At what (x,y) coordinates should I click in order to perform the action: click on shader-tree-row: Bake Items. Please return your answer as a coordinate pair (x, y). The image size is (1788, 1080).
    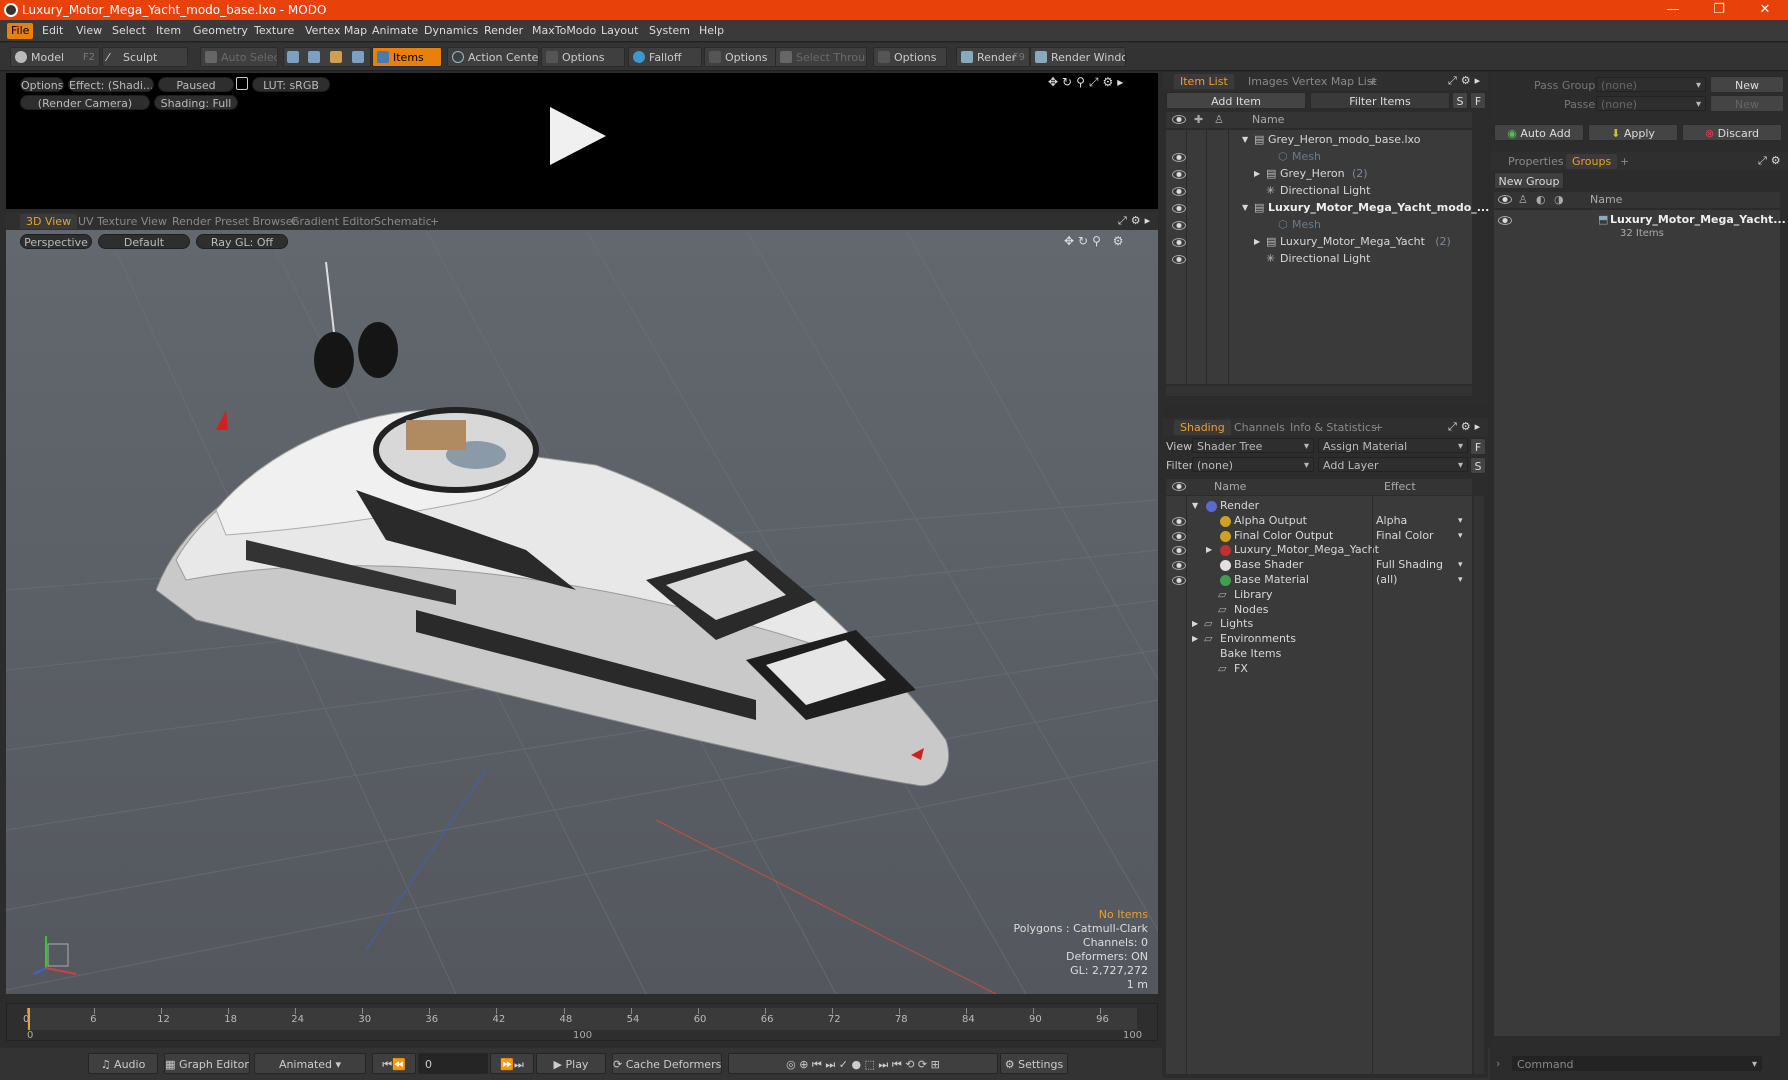
    Looking at the image, I should click on (1319, 654).